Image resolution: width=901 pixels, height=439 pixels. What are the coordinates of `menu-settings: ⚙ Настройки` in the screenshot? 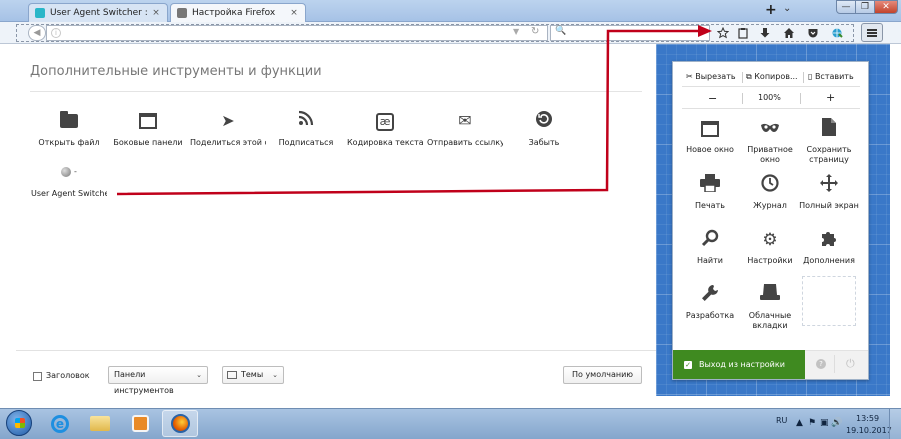 It's located at (770, 247).